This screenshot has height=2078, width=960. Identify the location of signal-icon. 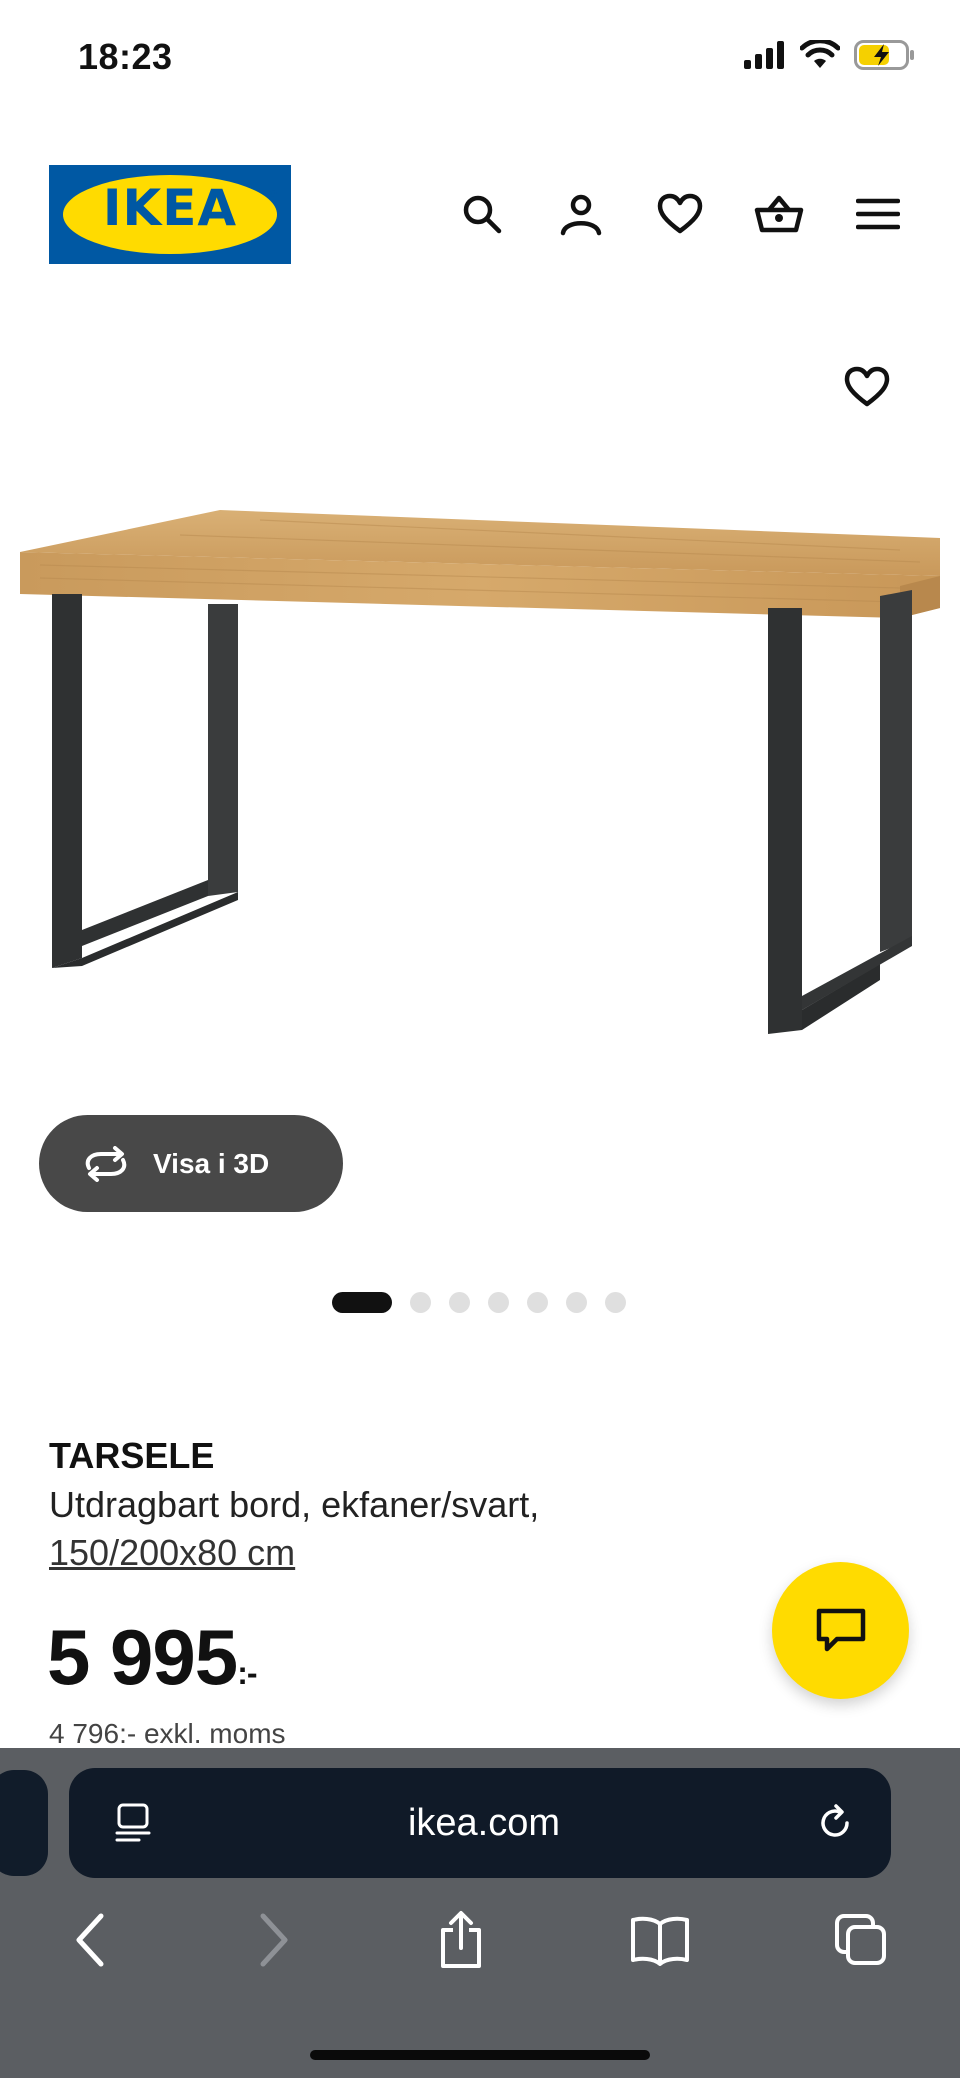
(764, 55).